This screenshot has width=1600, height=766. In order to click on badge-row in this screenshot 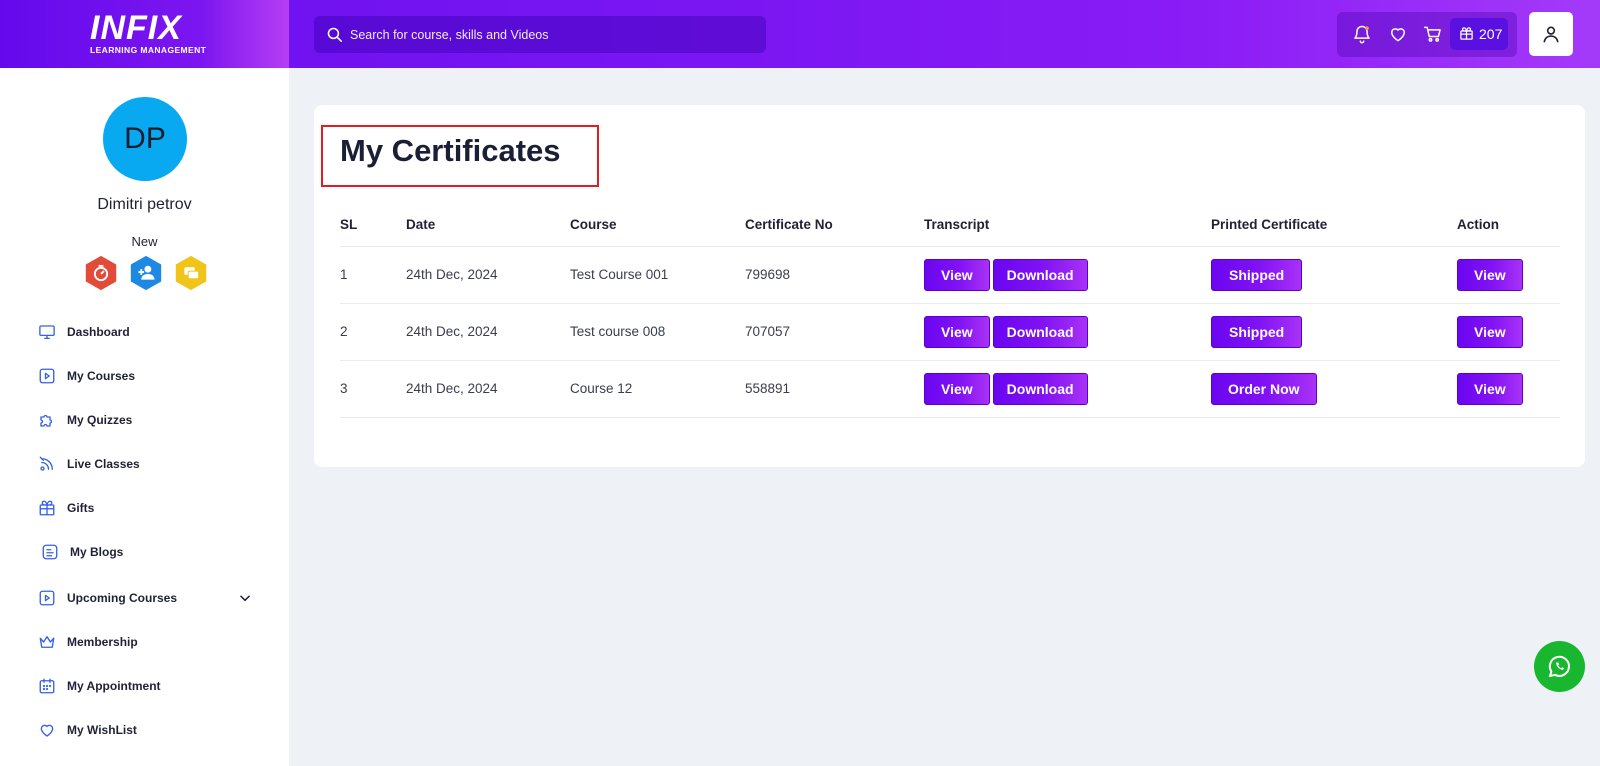, I will do `click(147, 274)`.